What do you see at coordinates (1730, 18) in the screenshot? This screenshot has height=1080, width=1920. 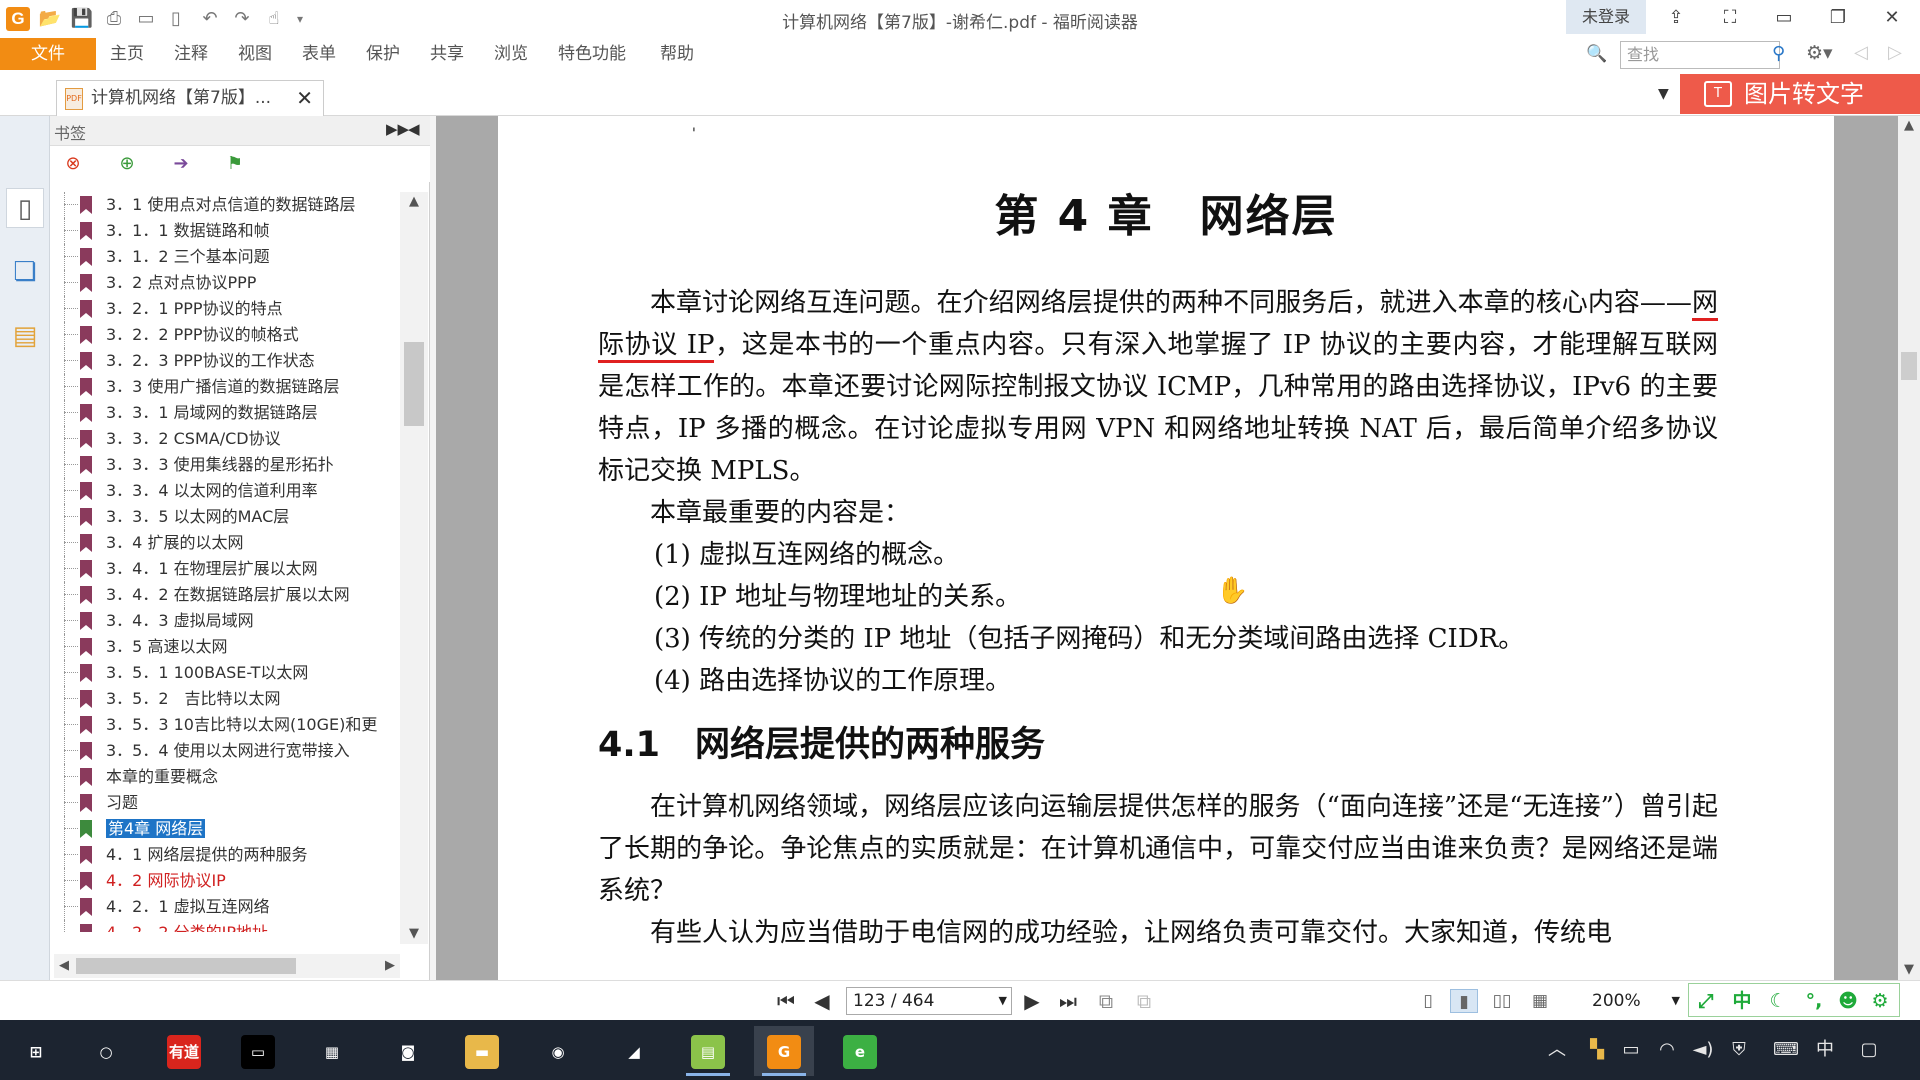 I see `fullscreen-icon: ⛶` at bounding box center [1730, 18].